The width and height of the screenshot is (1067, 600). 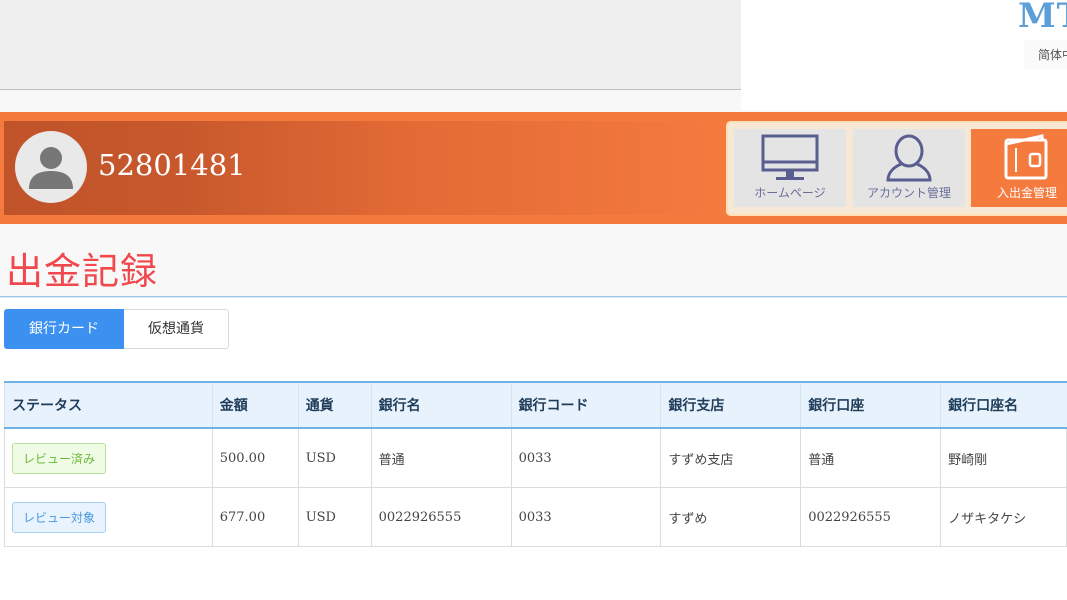 What do you see at coordinates (108, 405) in the screenshot?
I see `column-header: ステータス` at bounding box center [108, 405].